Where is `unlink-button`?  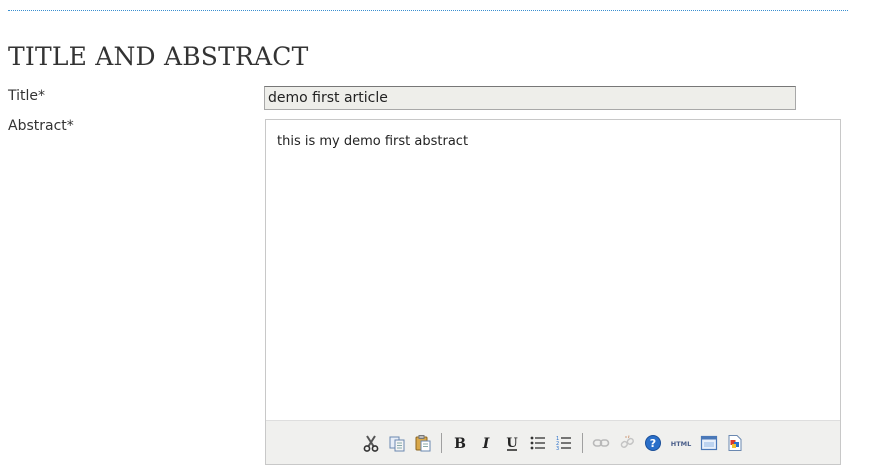 unlink-button is located at coordinates (627, 443).